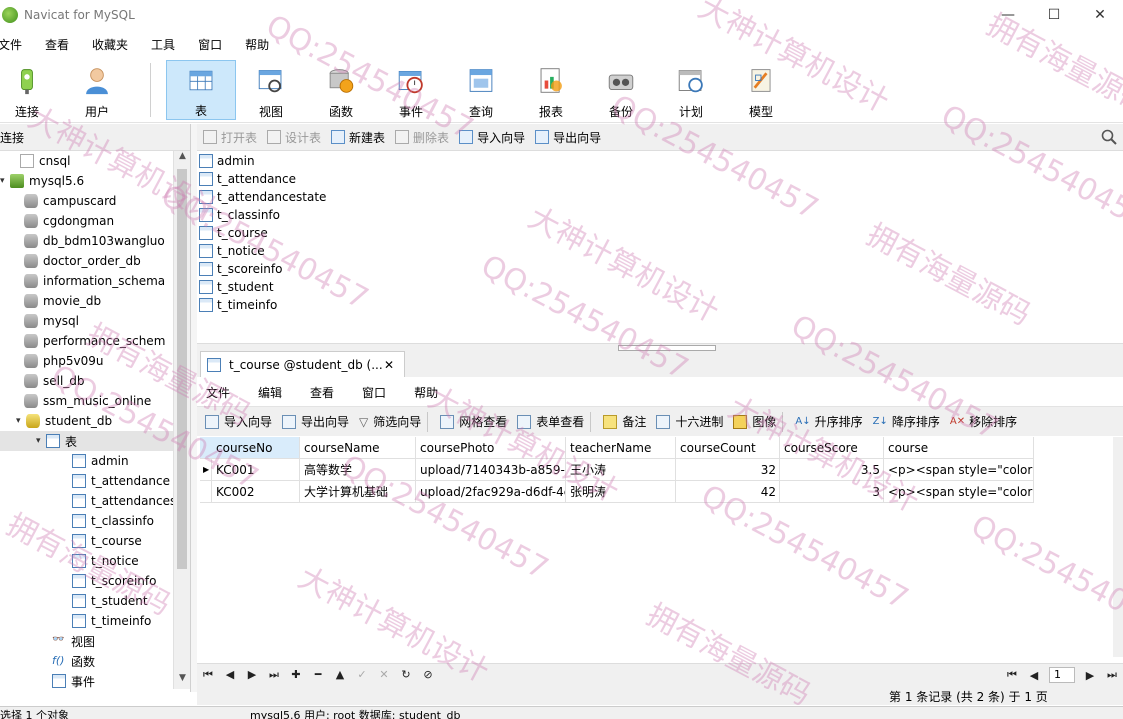 The width and height of the screenshot is (1123, 719). What do you see at coordinates (389, 365) in the screenshot?
I see `close-tab-icon: ✕` at bounding box center [389, 365].